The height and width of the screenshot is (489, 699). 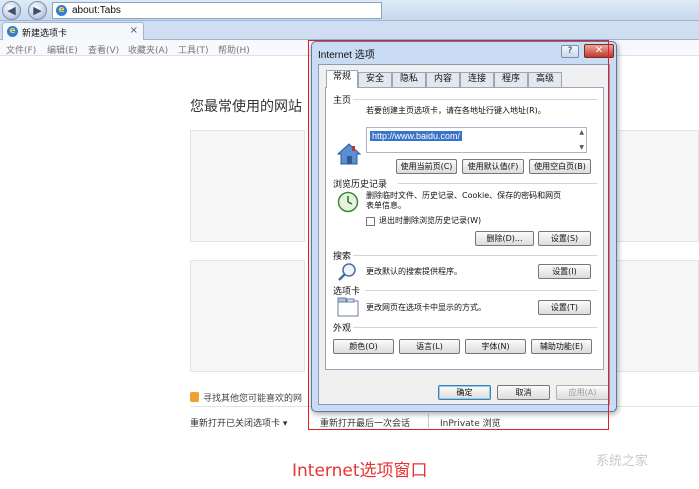 What do you see at coordinates (246, 107) in the screenshot?
I see `page-title: 您最常使用的网站` at bounding box center [246, 107].